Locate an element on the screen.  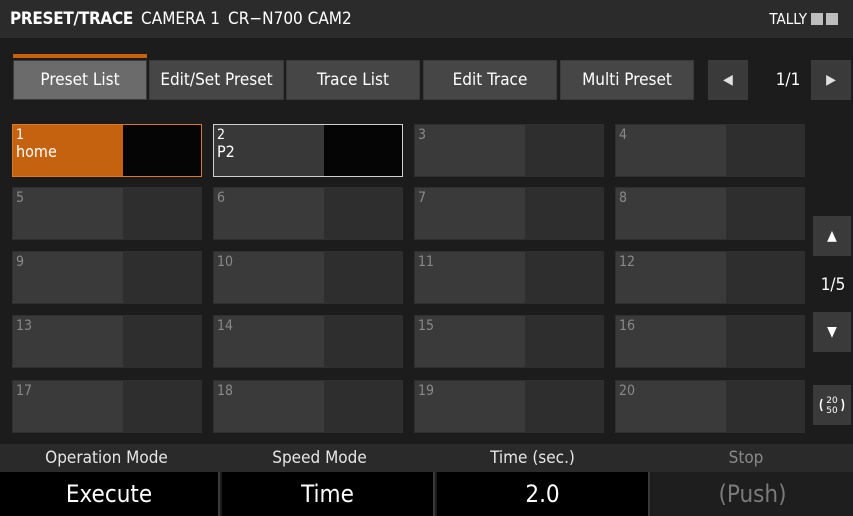
preset-number: 10 is located at coordinates (225, 262).